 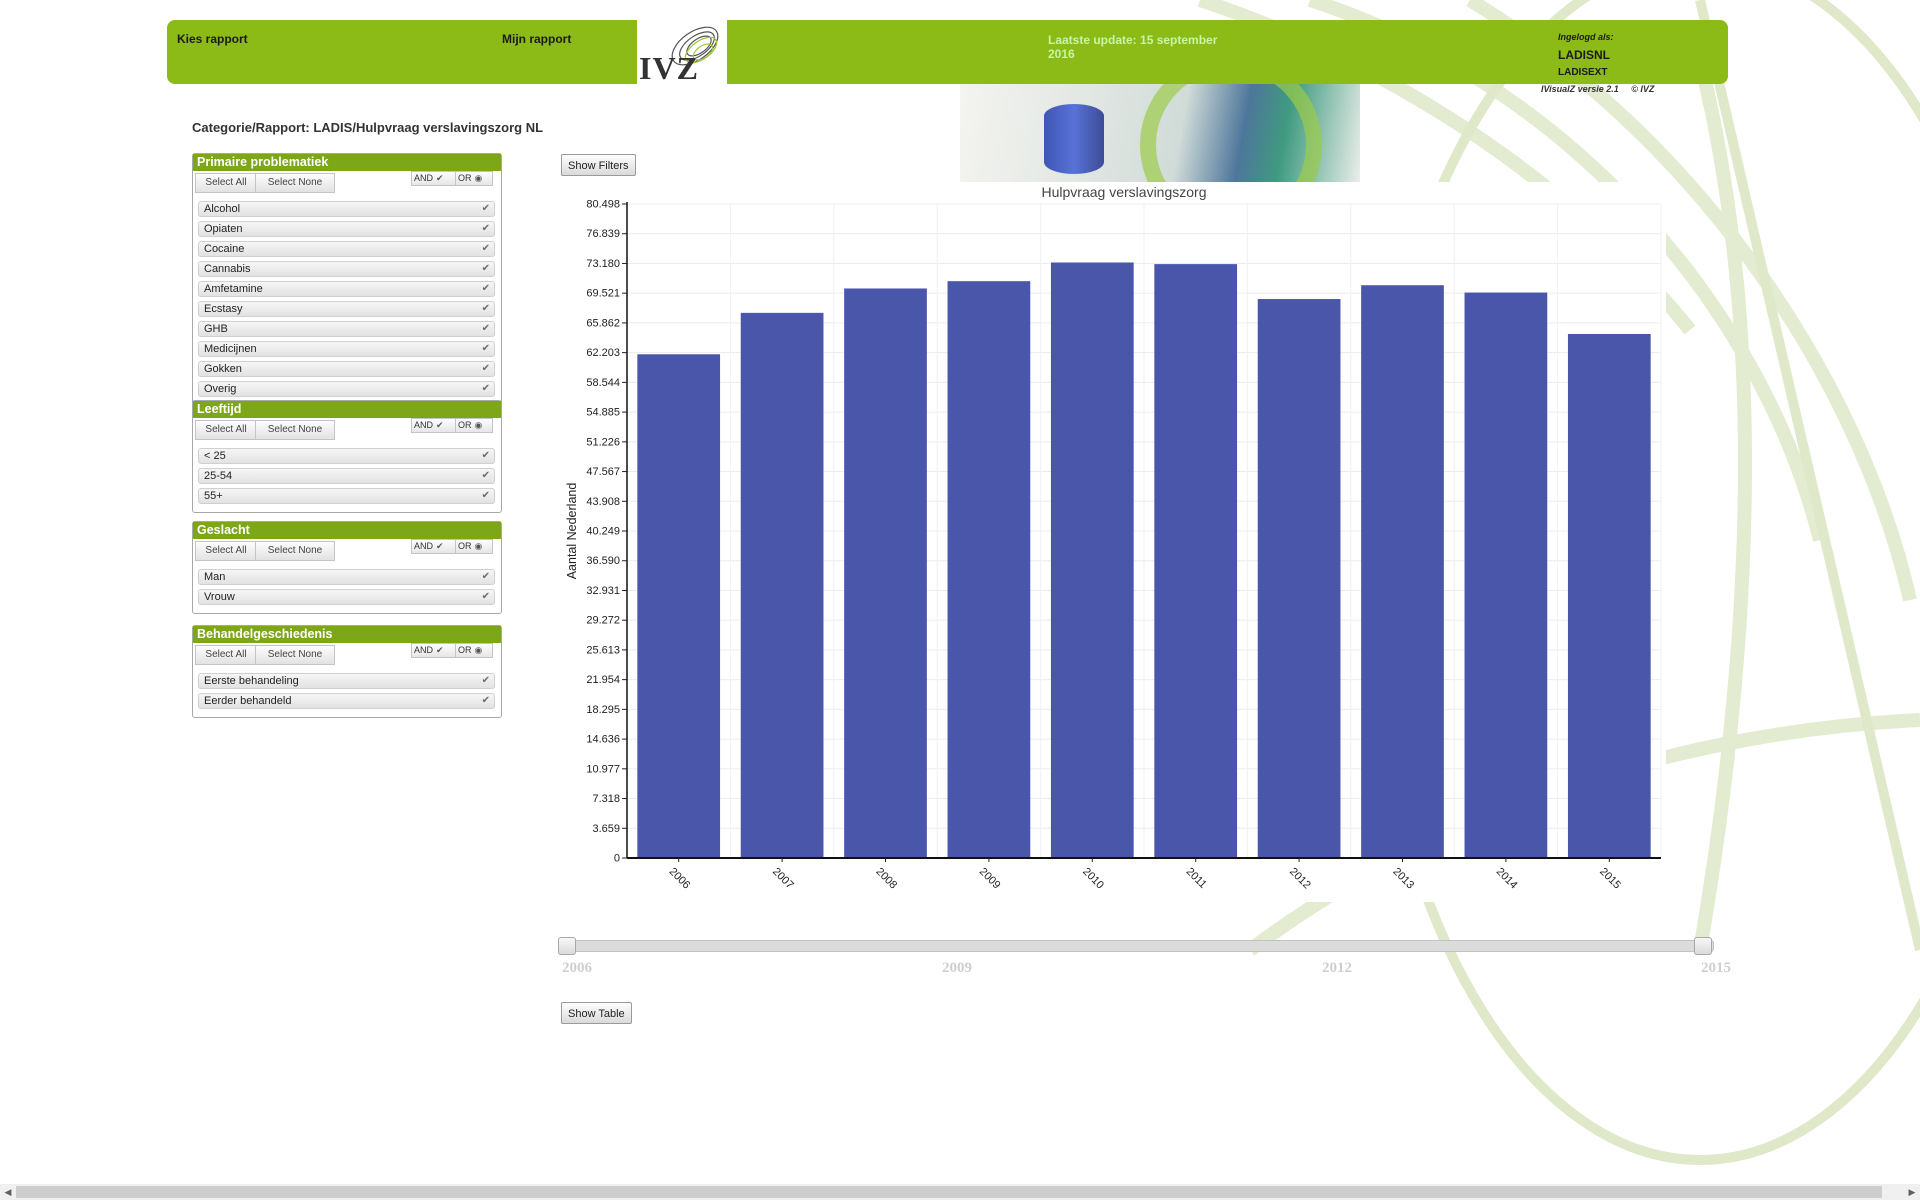 What do you see at coordinates (346, 249) in the screenshot?
I see `filter-item: Cocaine ✔` at bounding box center [346, 249].